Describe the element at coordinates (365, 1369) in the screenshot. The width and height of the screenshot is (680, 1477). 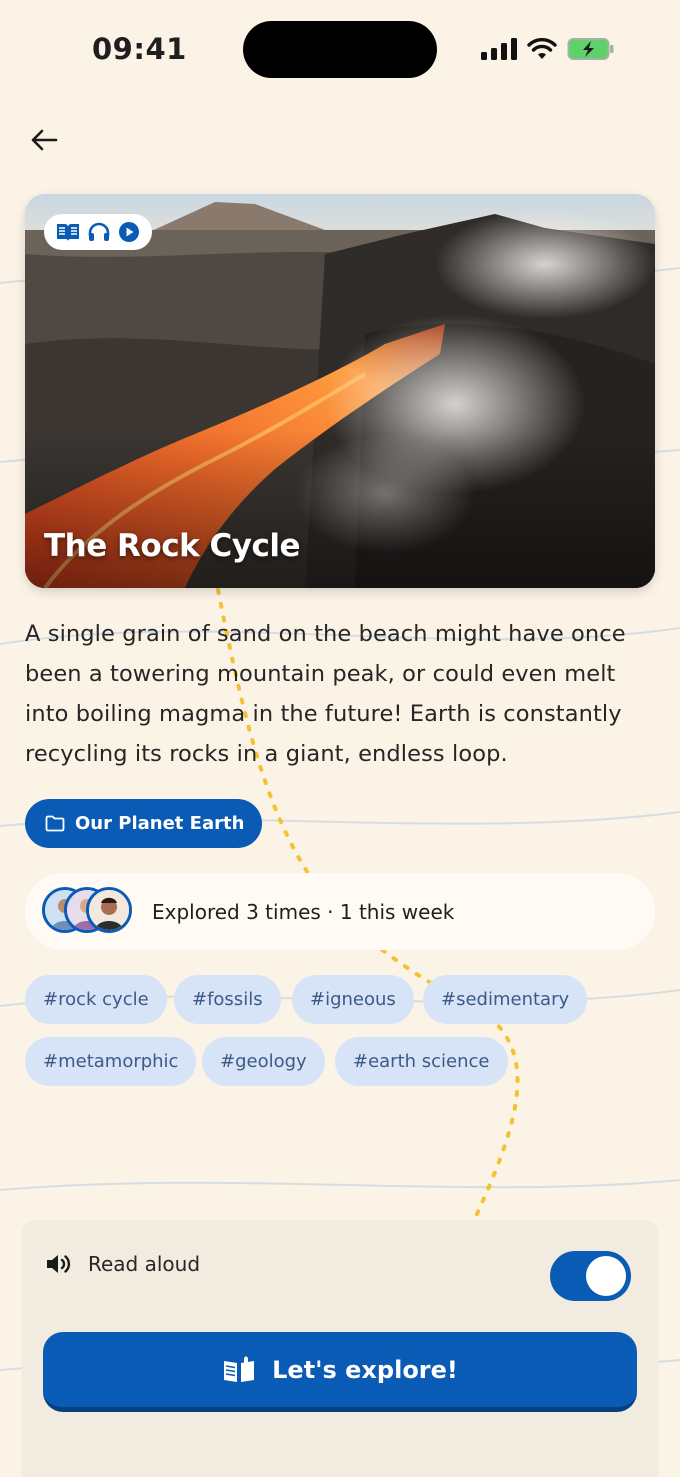
I see `cta-label: Let's explore!` at that location.